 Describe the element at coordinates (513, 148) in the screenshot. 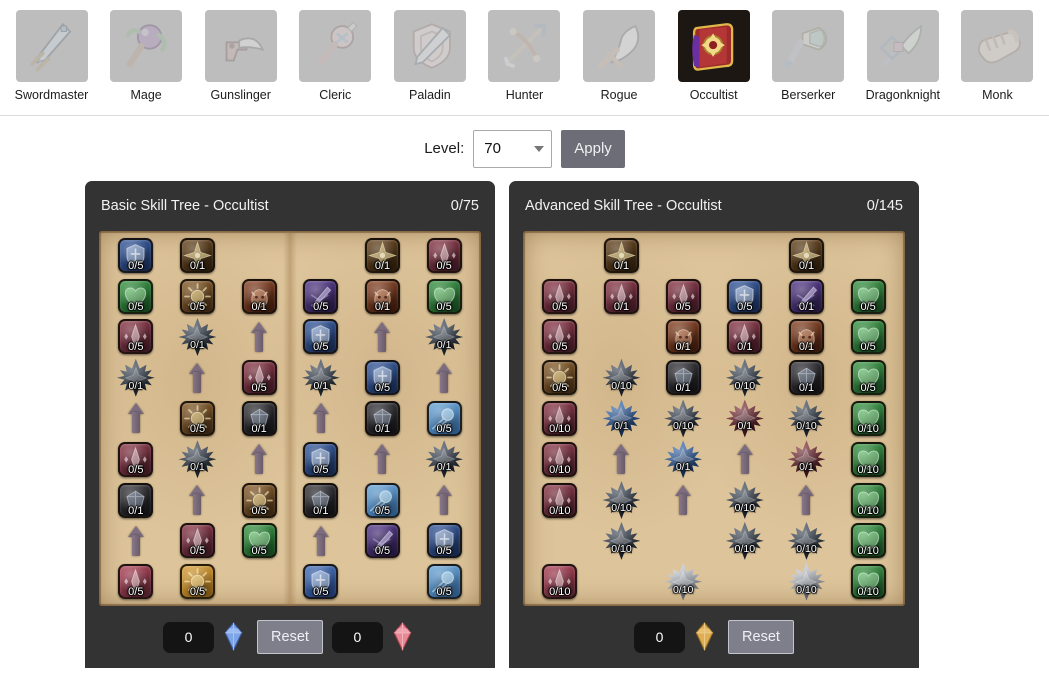

I see `level-select: 70` at that location.